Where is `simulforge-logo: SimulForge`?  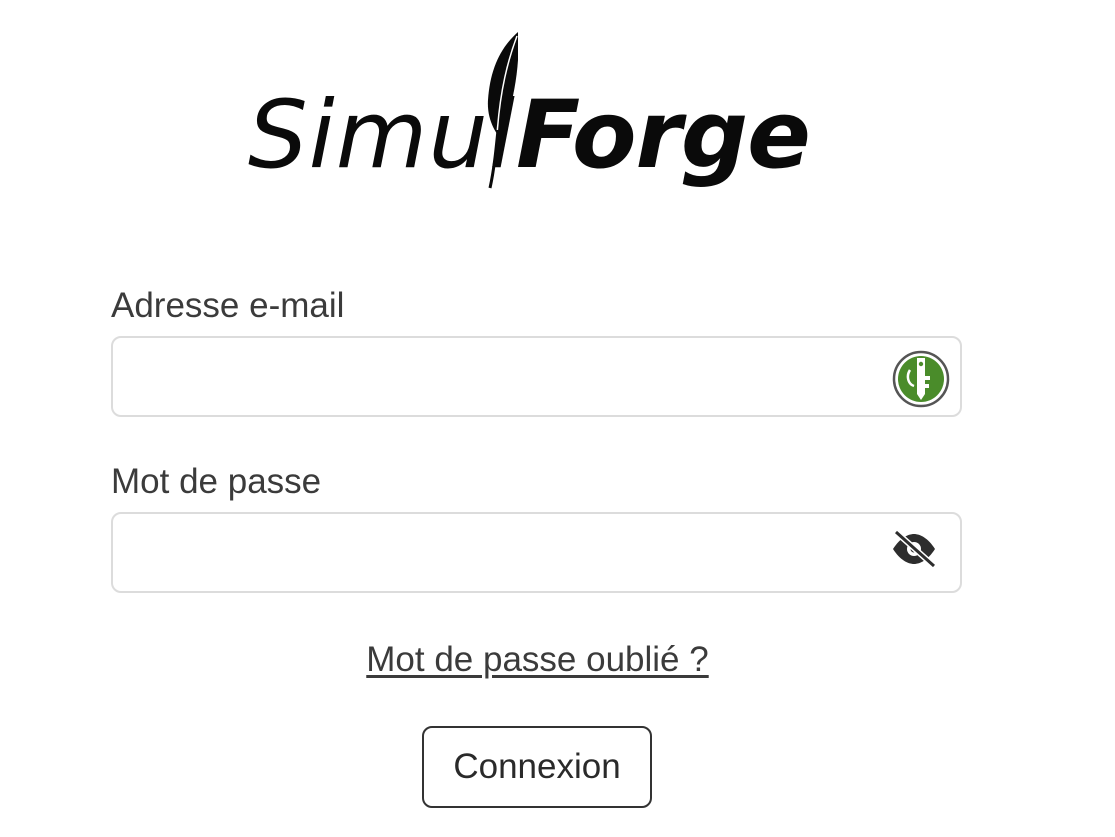
simulforge-logo: SimulForge is located at coordinates (538, 122).